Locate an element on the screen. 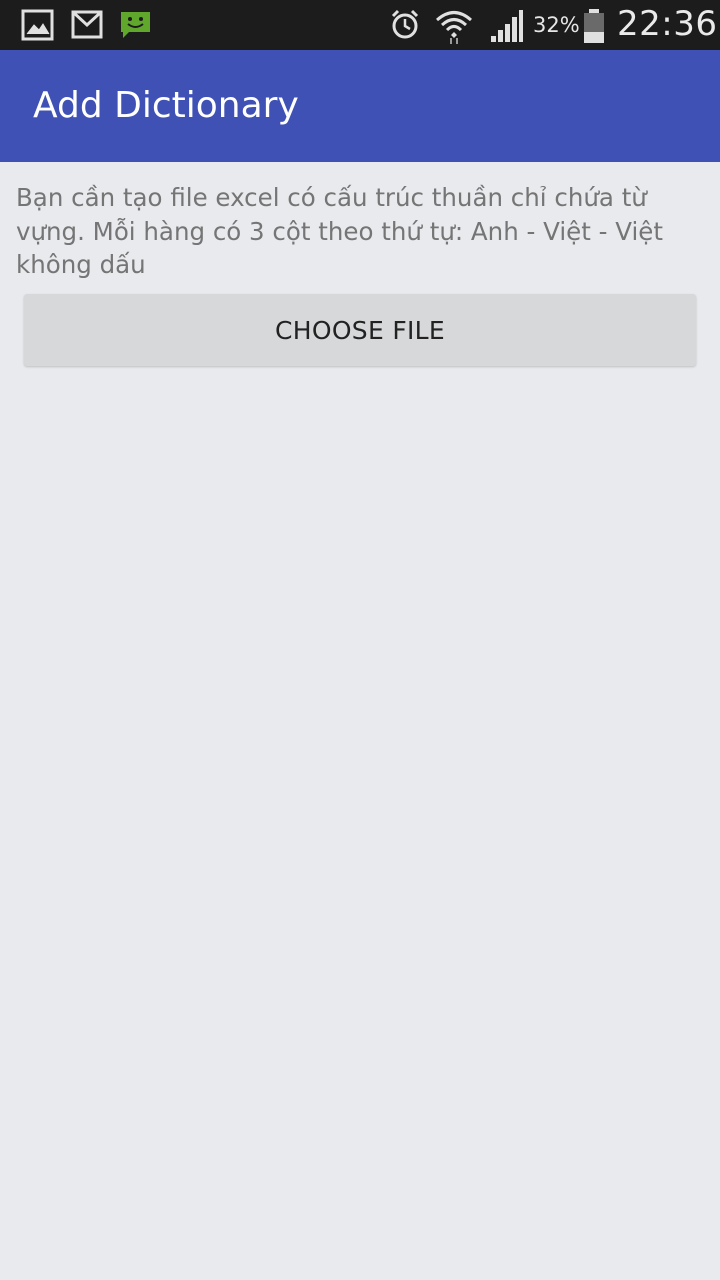  battery-icon is located at coordinates (594, 25).